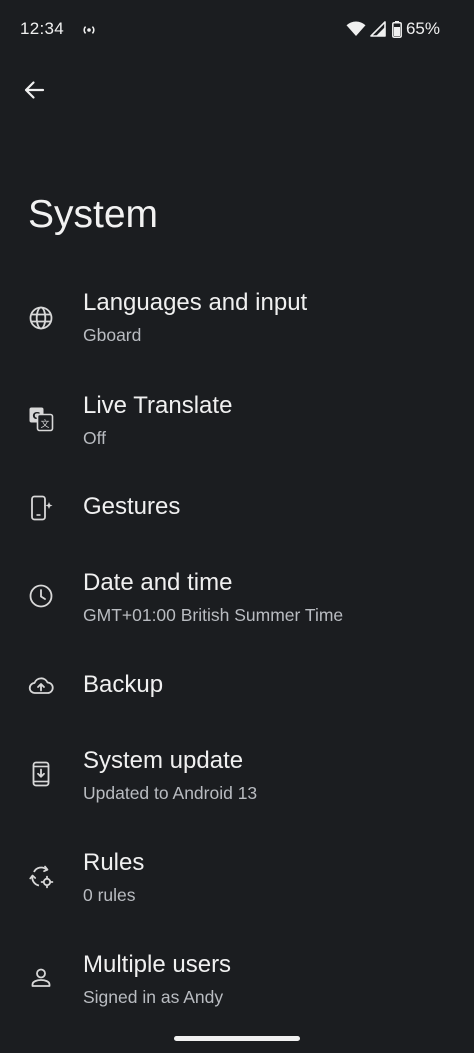 The width and height of the screenshot is (474, 1053). I want to click on settings-item-summary: GMT+01:00 British Summer Time, so click(213, 615).